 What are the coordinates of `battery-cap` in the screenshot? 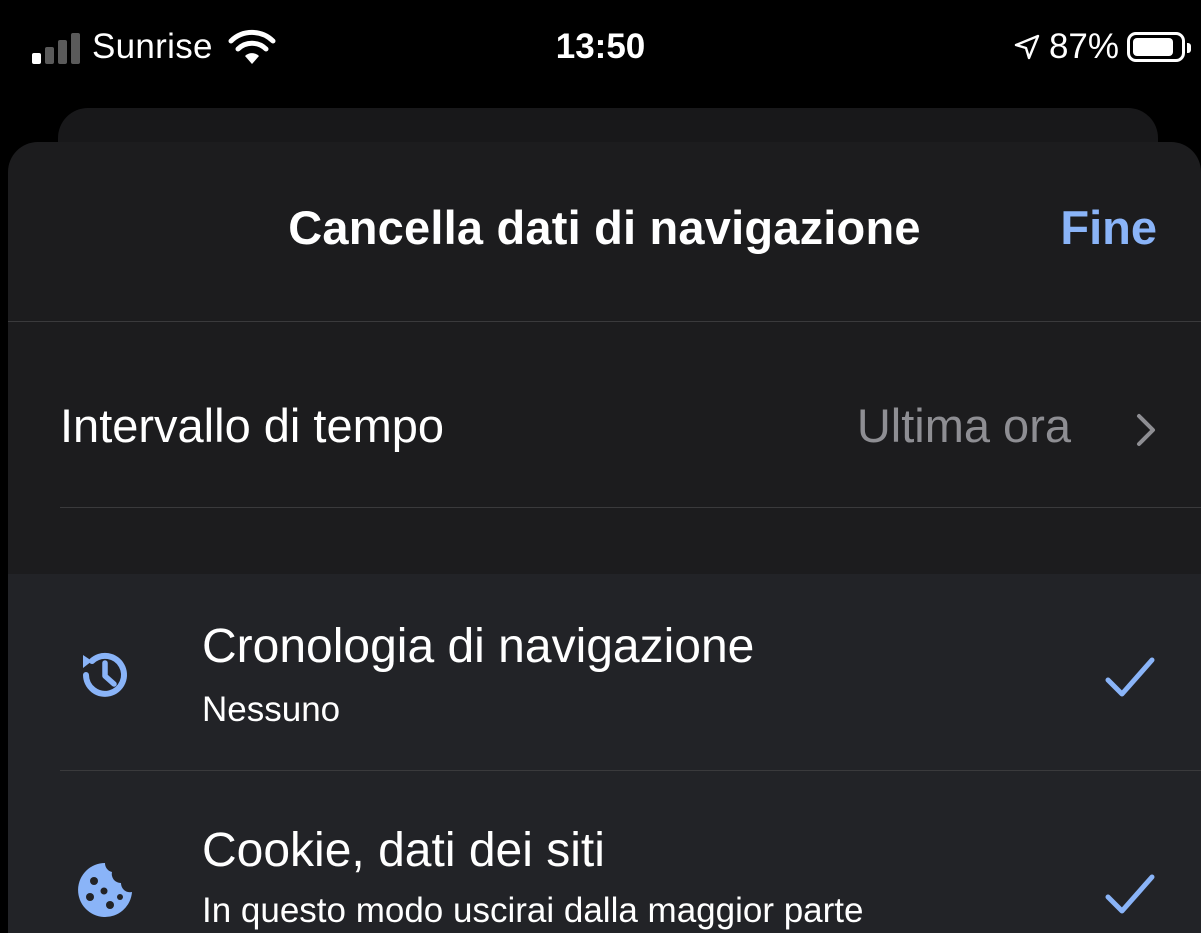 It's located at (1189, 48).